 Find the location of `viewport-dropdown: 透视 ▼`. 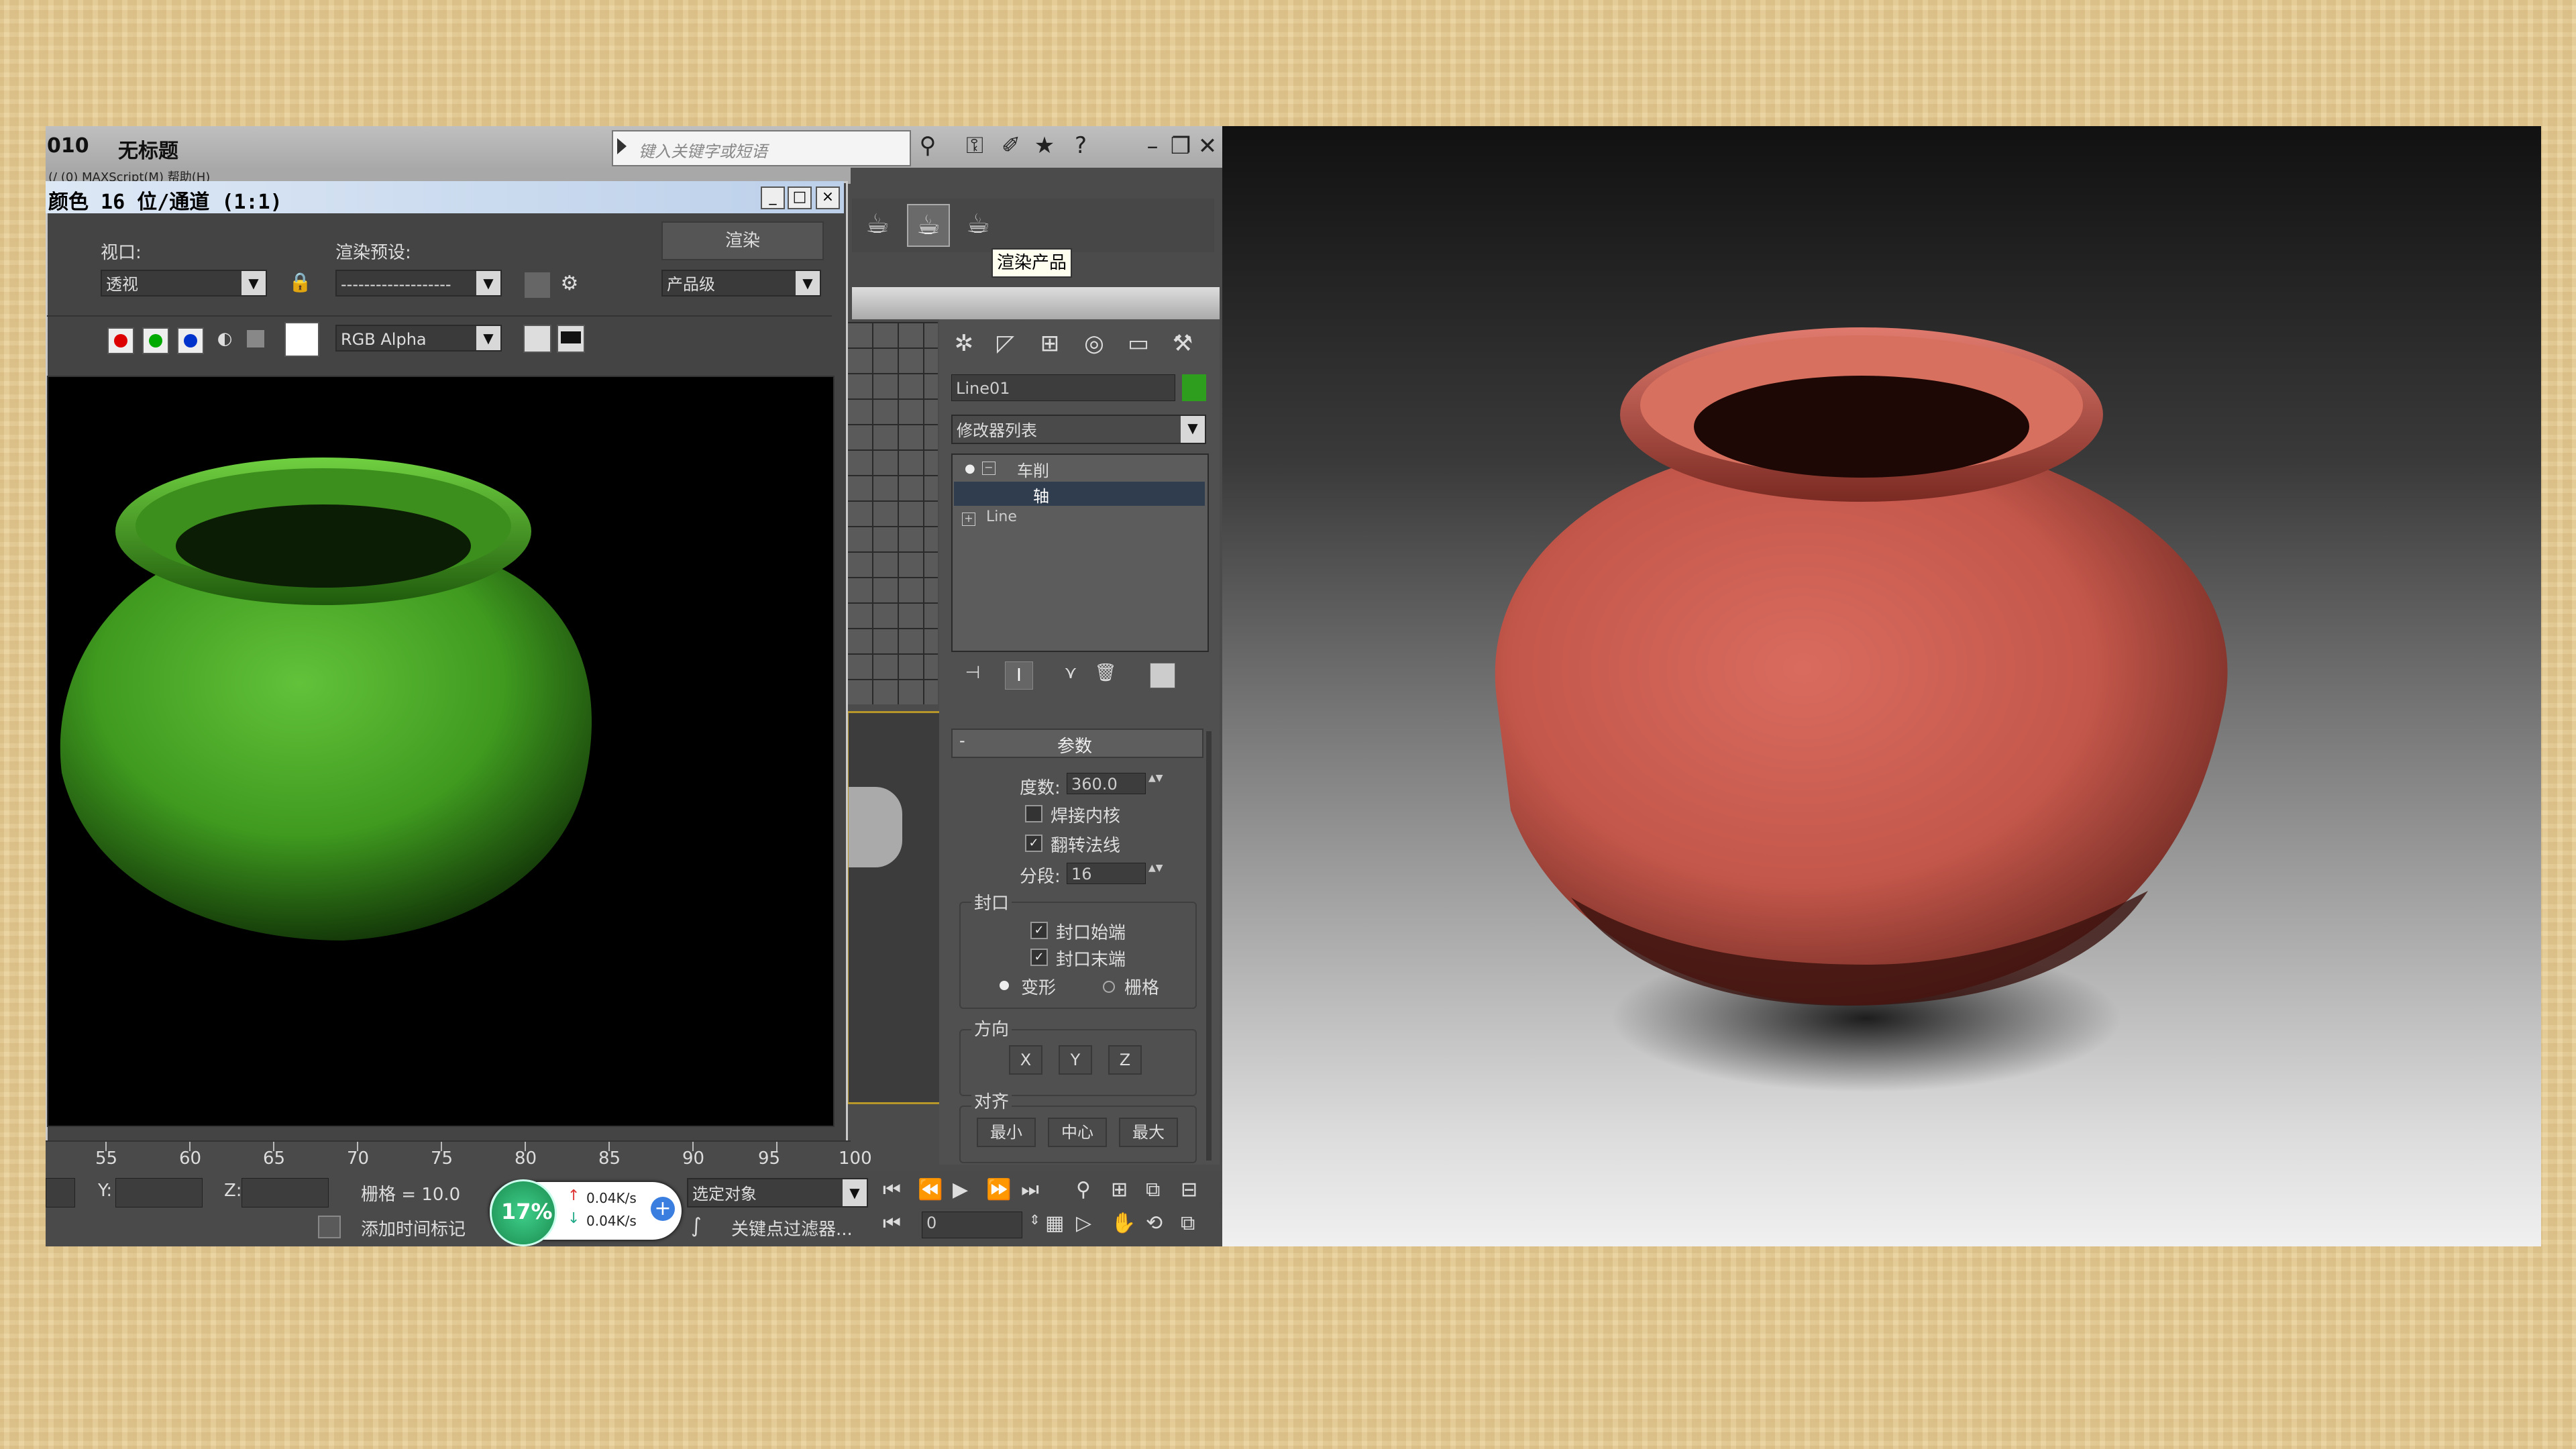

viewport-dropdown: 透视 ▼ is located at coordinates (184, 283).